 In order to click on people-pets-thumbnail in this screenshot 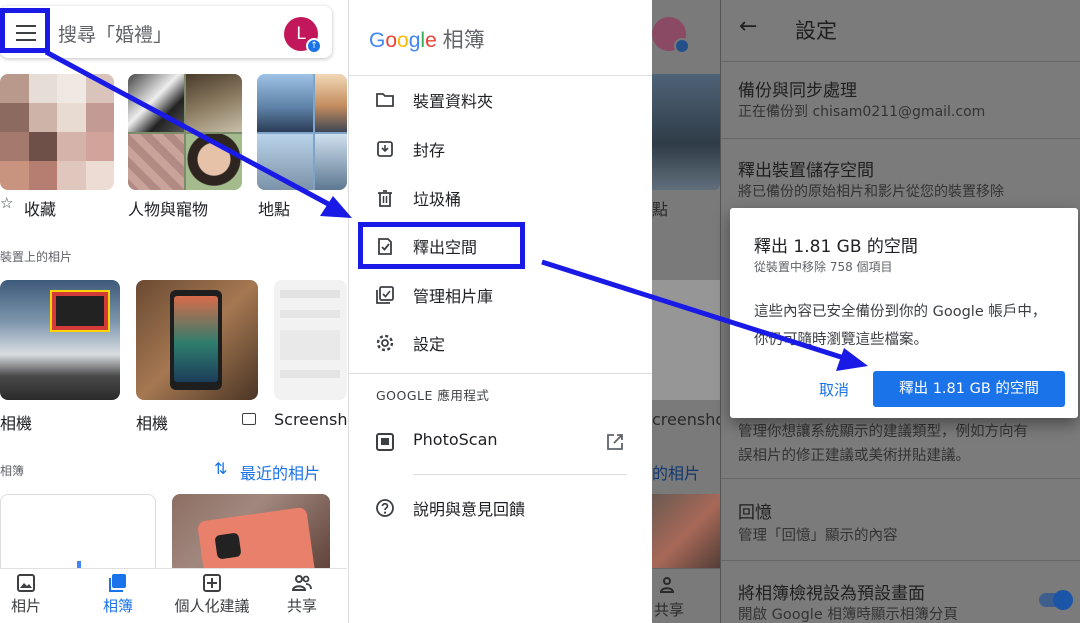, I will do `click(185, 132)`.